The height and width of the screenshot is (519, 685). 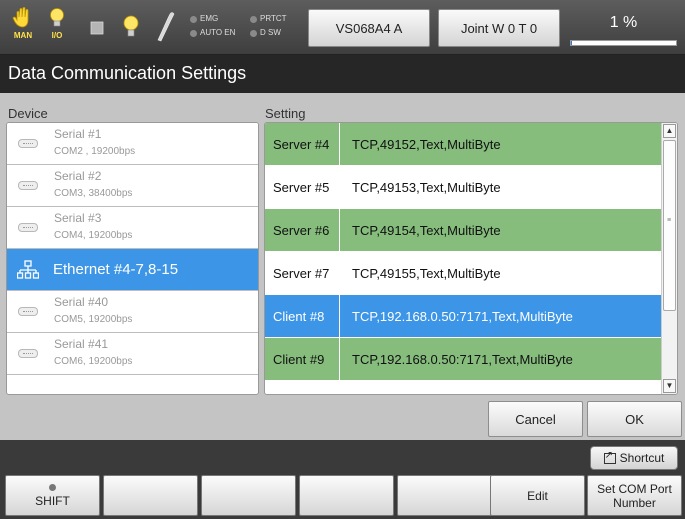 What do you see at coordinates (23, 35) in the screenshot?
I see `man-caption: MAN` at bounding box center [23, 35].